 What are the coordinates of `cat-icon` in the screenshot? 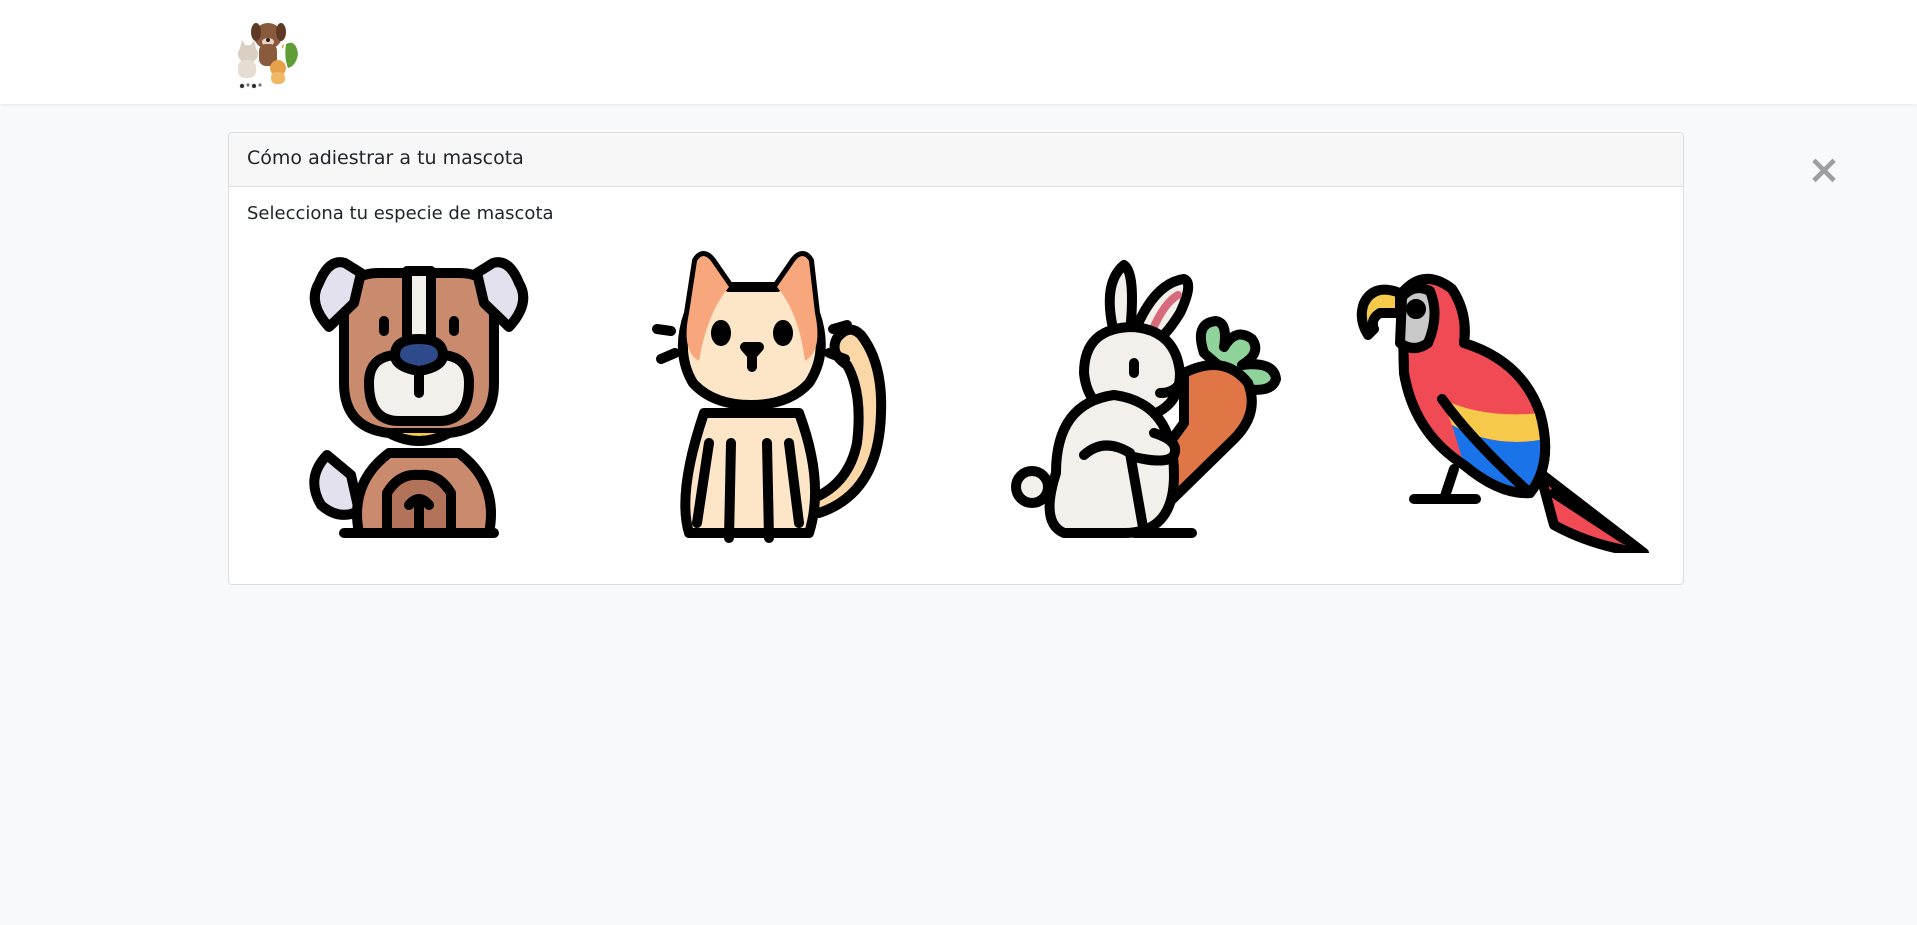 It's located at (769, 397).